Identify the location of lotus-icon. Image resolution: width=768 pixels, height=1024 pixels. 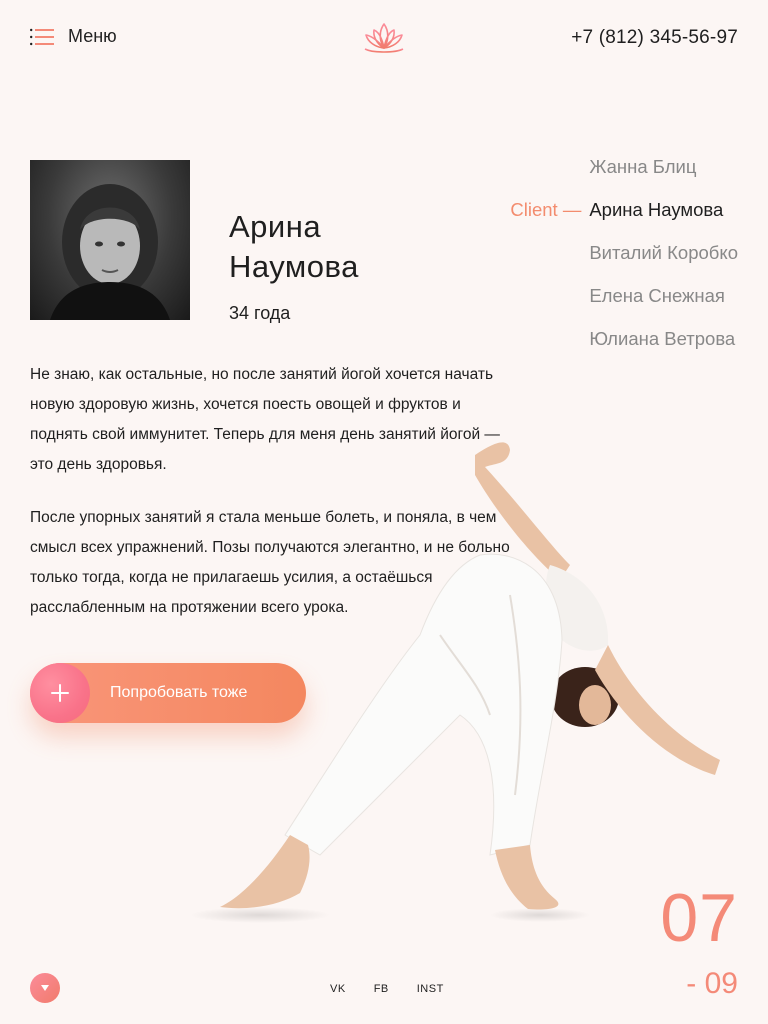
(384, 38).